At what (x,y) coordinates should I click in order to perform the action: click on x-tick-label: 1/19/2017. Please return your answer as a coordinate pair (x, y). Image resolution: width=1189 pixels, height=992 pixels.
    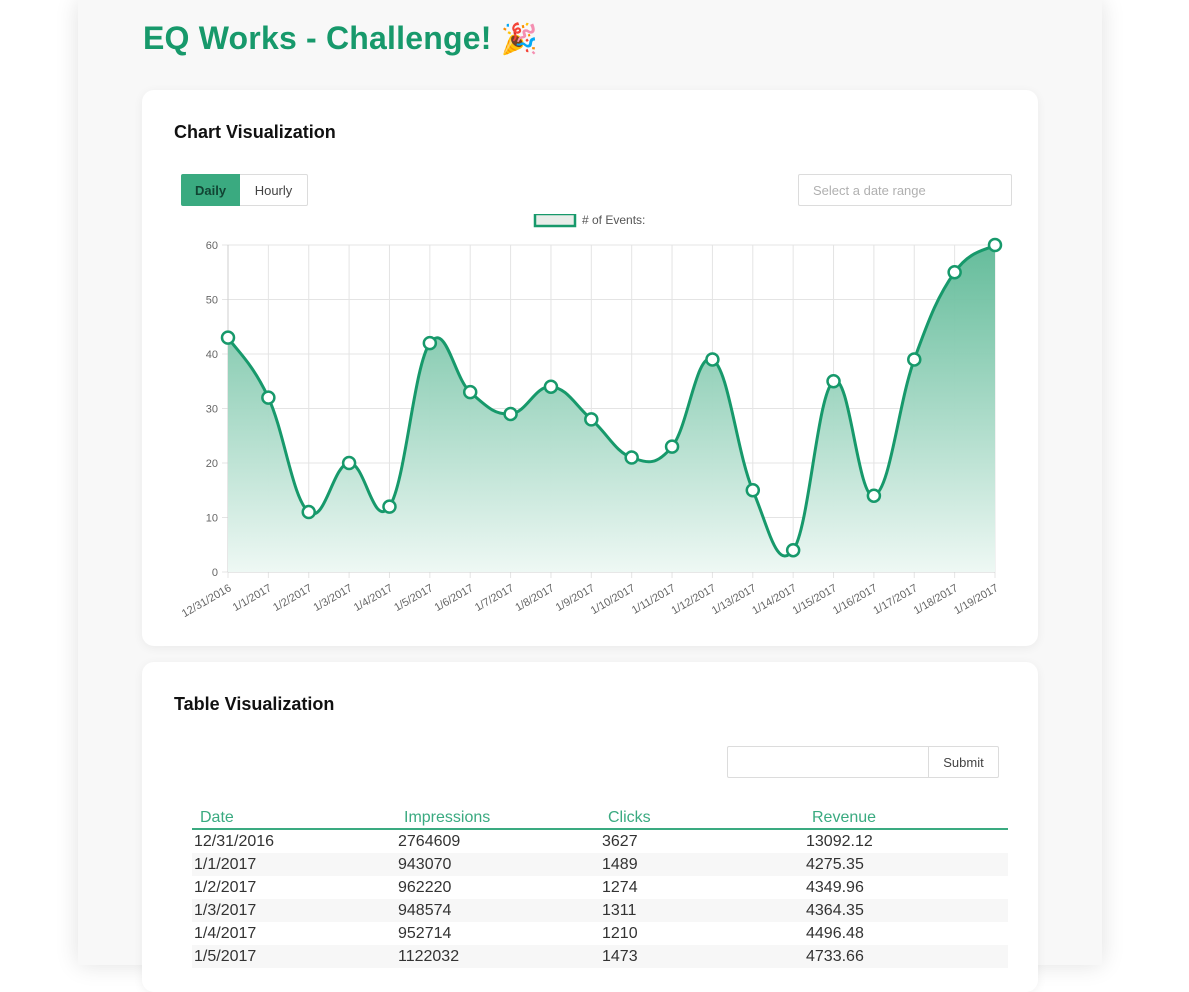
    Looking at the image, I should click on (976, 599).